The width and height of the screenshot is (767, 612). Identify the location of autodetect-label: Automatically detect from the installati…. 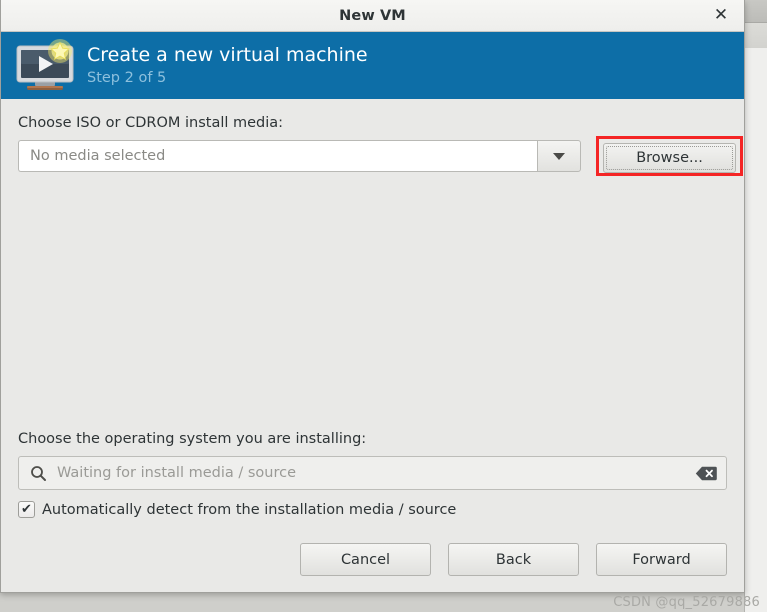
(249, 509).